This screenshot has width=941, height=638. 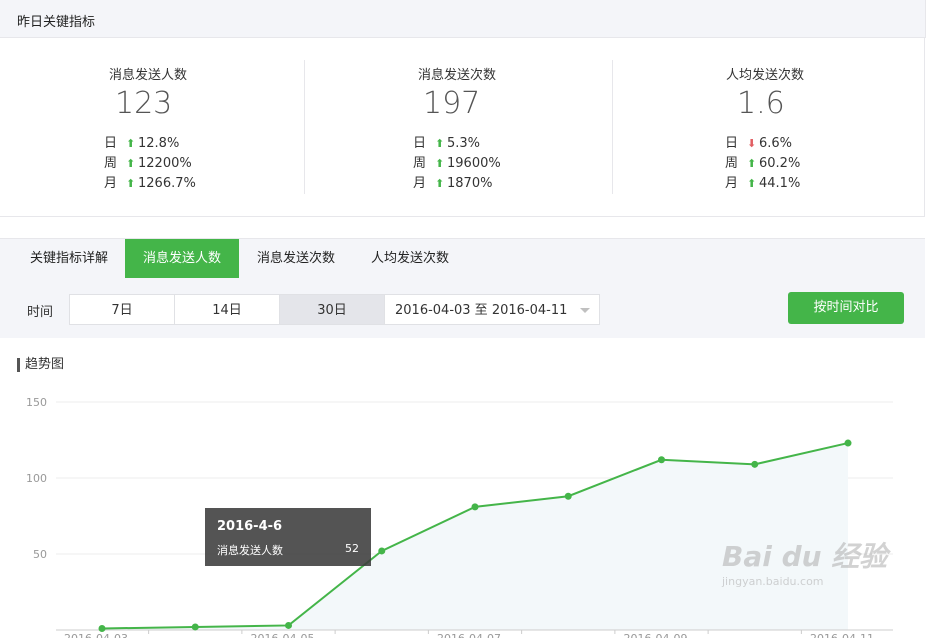 I want to click on chart-tooltip: 2016-4-6 消息发送人数 52, so click(x=288, y=537).